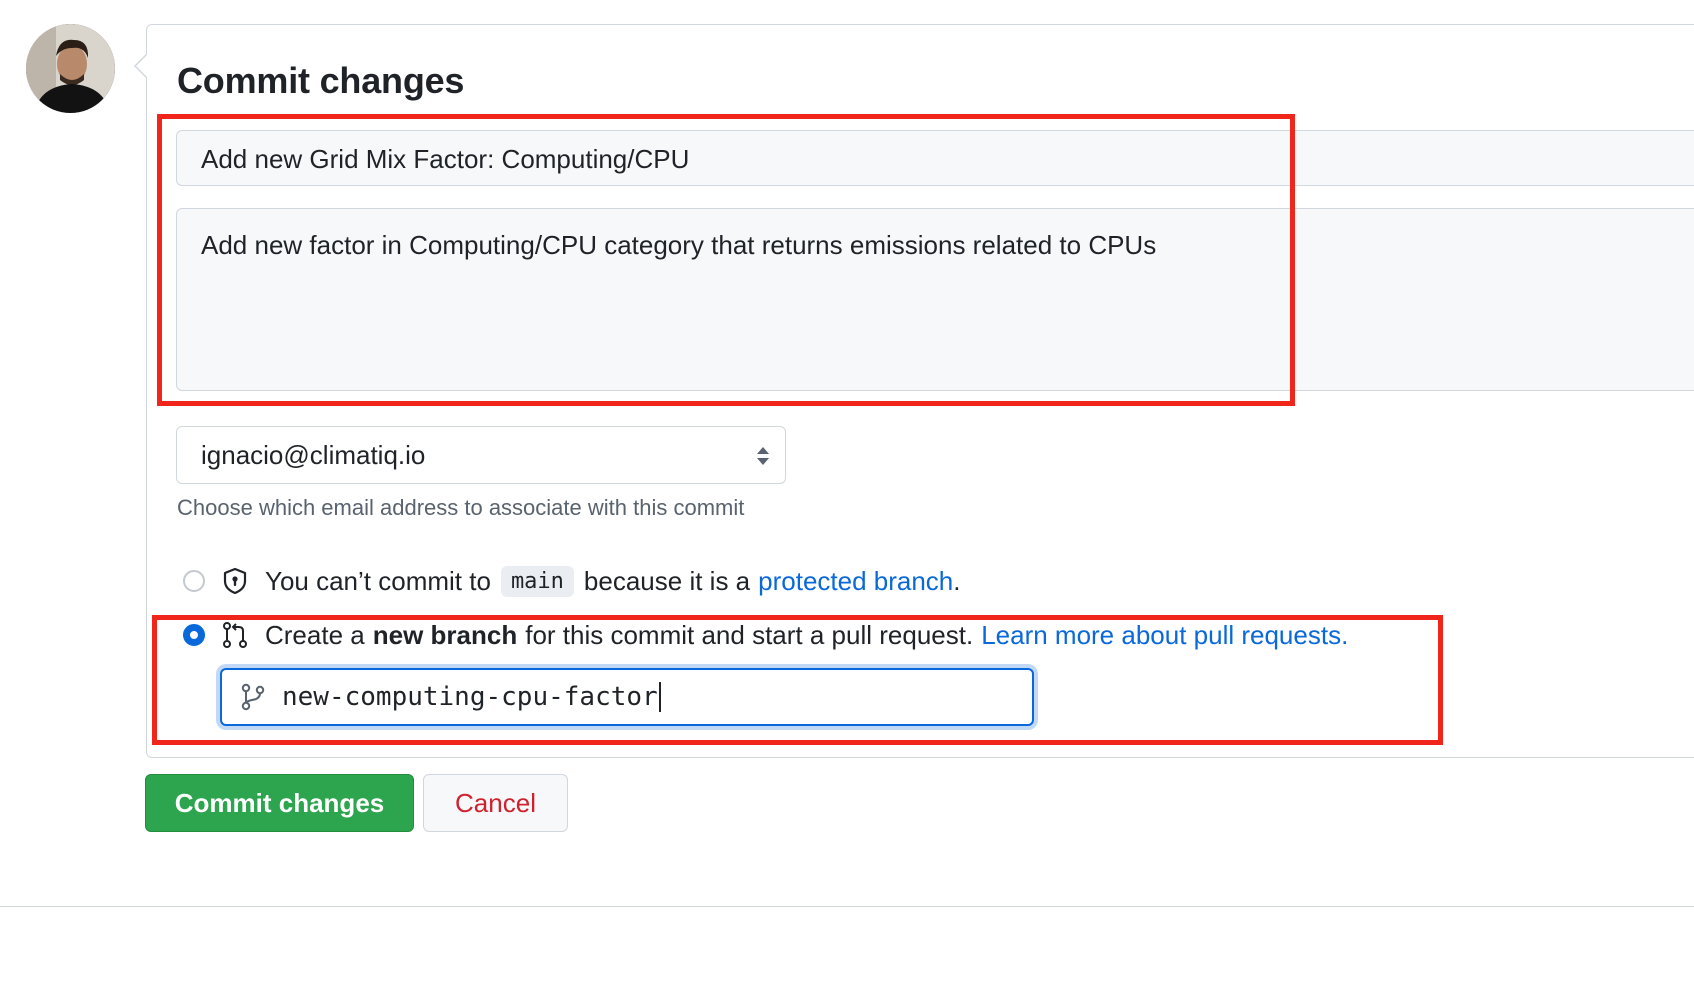 Image resolution: width=1694 pixels, height=992 pixels. What do you see at coordinates (847, 906) in the screenshot?
I see `divider` at bounding box center [847, 906].